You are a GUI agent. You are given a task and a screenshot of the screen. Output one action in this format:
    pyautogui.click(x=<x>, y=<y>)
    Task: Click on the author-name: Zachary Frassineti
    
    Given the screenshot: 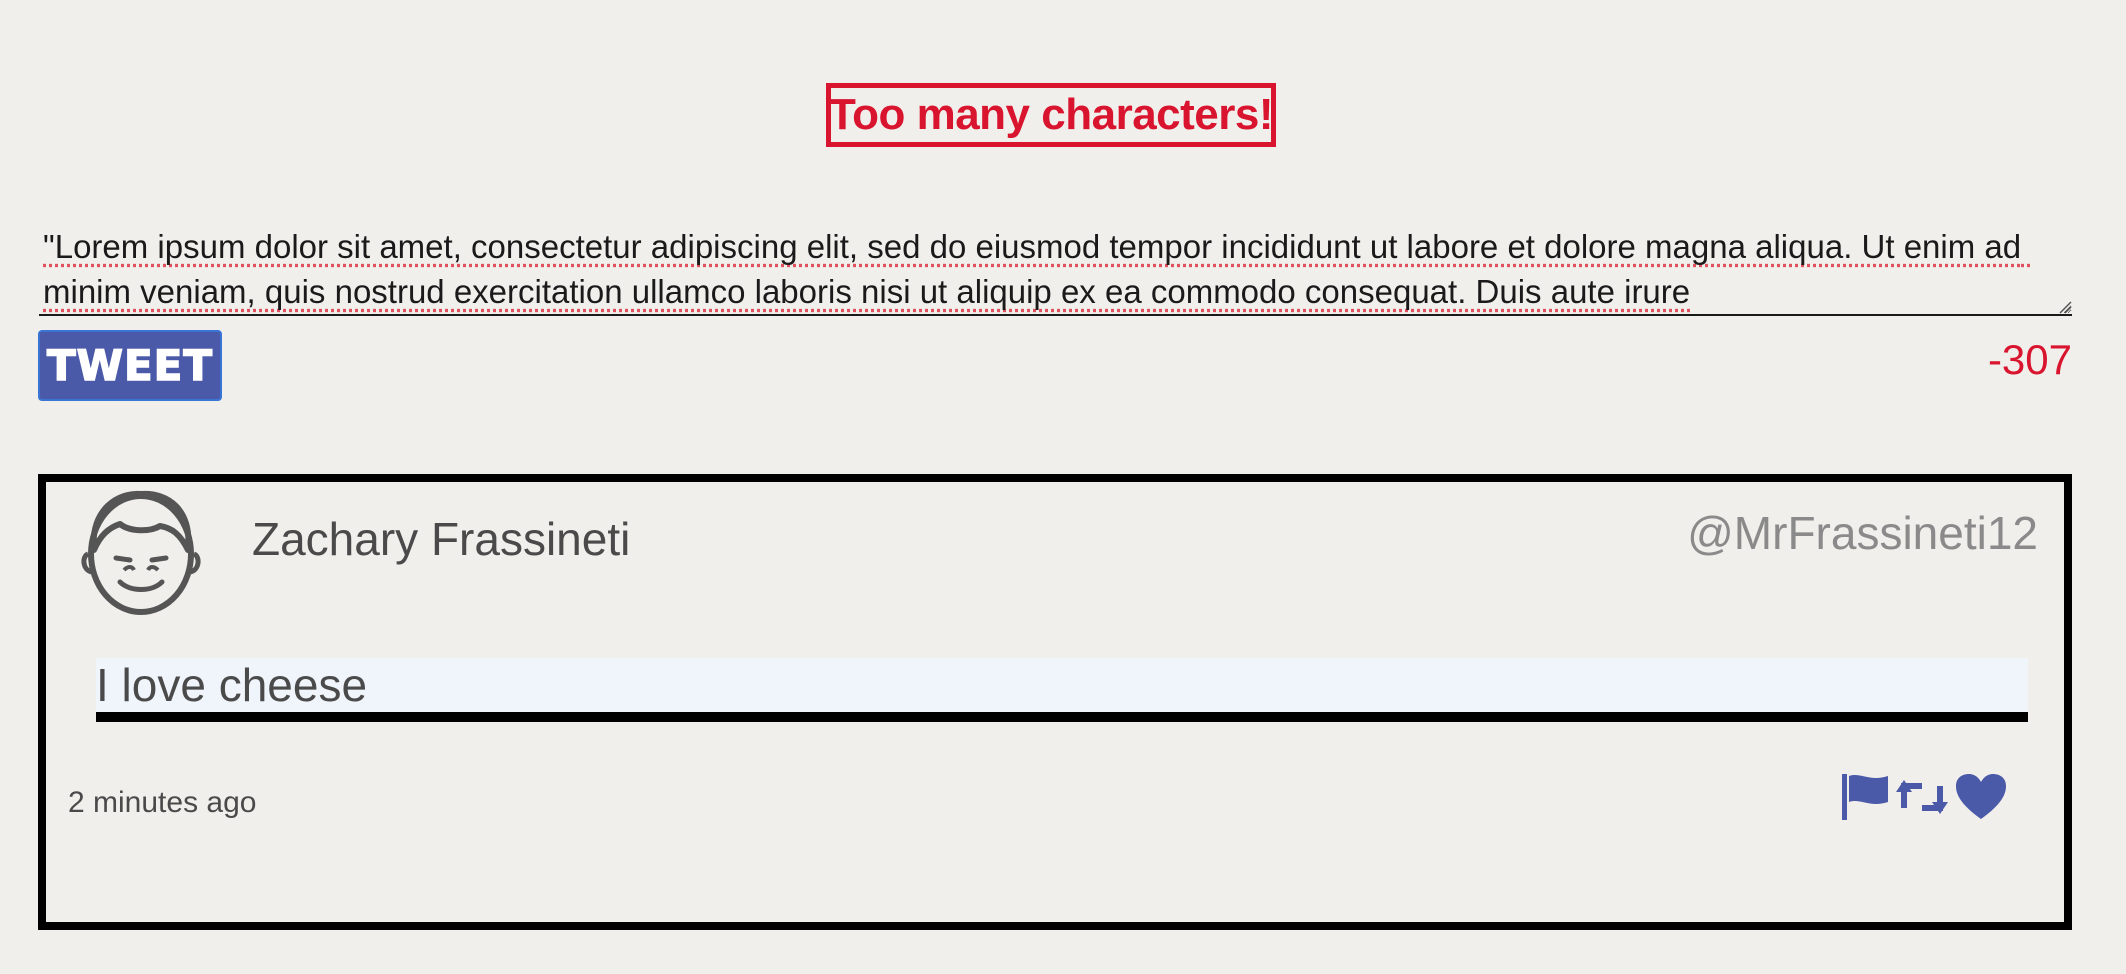 What is the action you would take?
    pyautogui.click(x=441, y=539)
    